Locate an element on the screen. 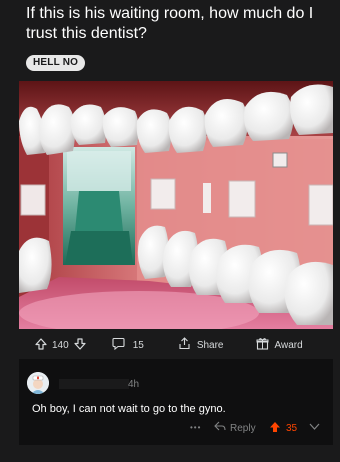 This screenshot has width=340, height=462. reply-button: Reply is located at coordinates (235, 428).